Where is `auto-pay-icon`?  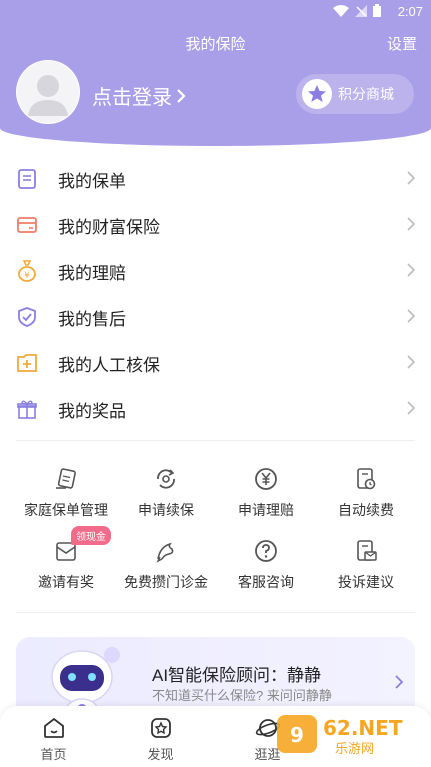 auto-pay-icon is located at coordinates (366, 479).